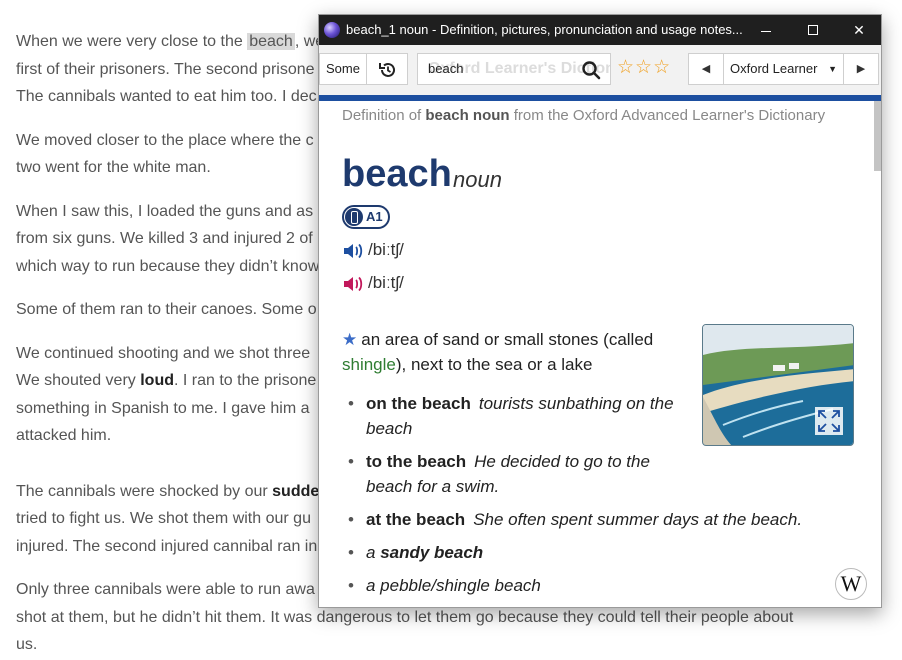 The height and width of the screenshot is (660, 902). I want to click on collocation: at the beach, so click(416, 519).